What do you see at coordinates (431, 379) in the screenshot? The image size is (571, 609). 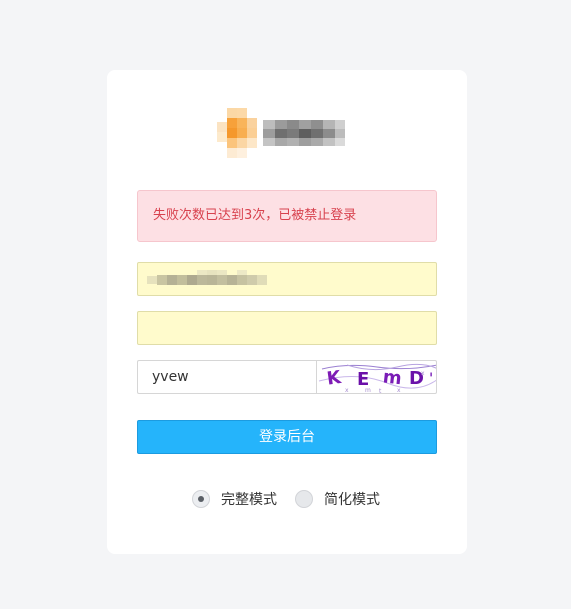 I see `captcha-char-5: '` at bounding box center [431, 379].